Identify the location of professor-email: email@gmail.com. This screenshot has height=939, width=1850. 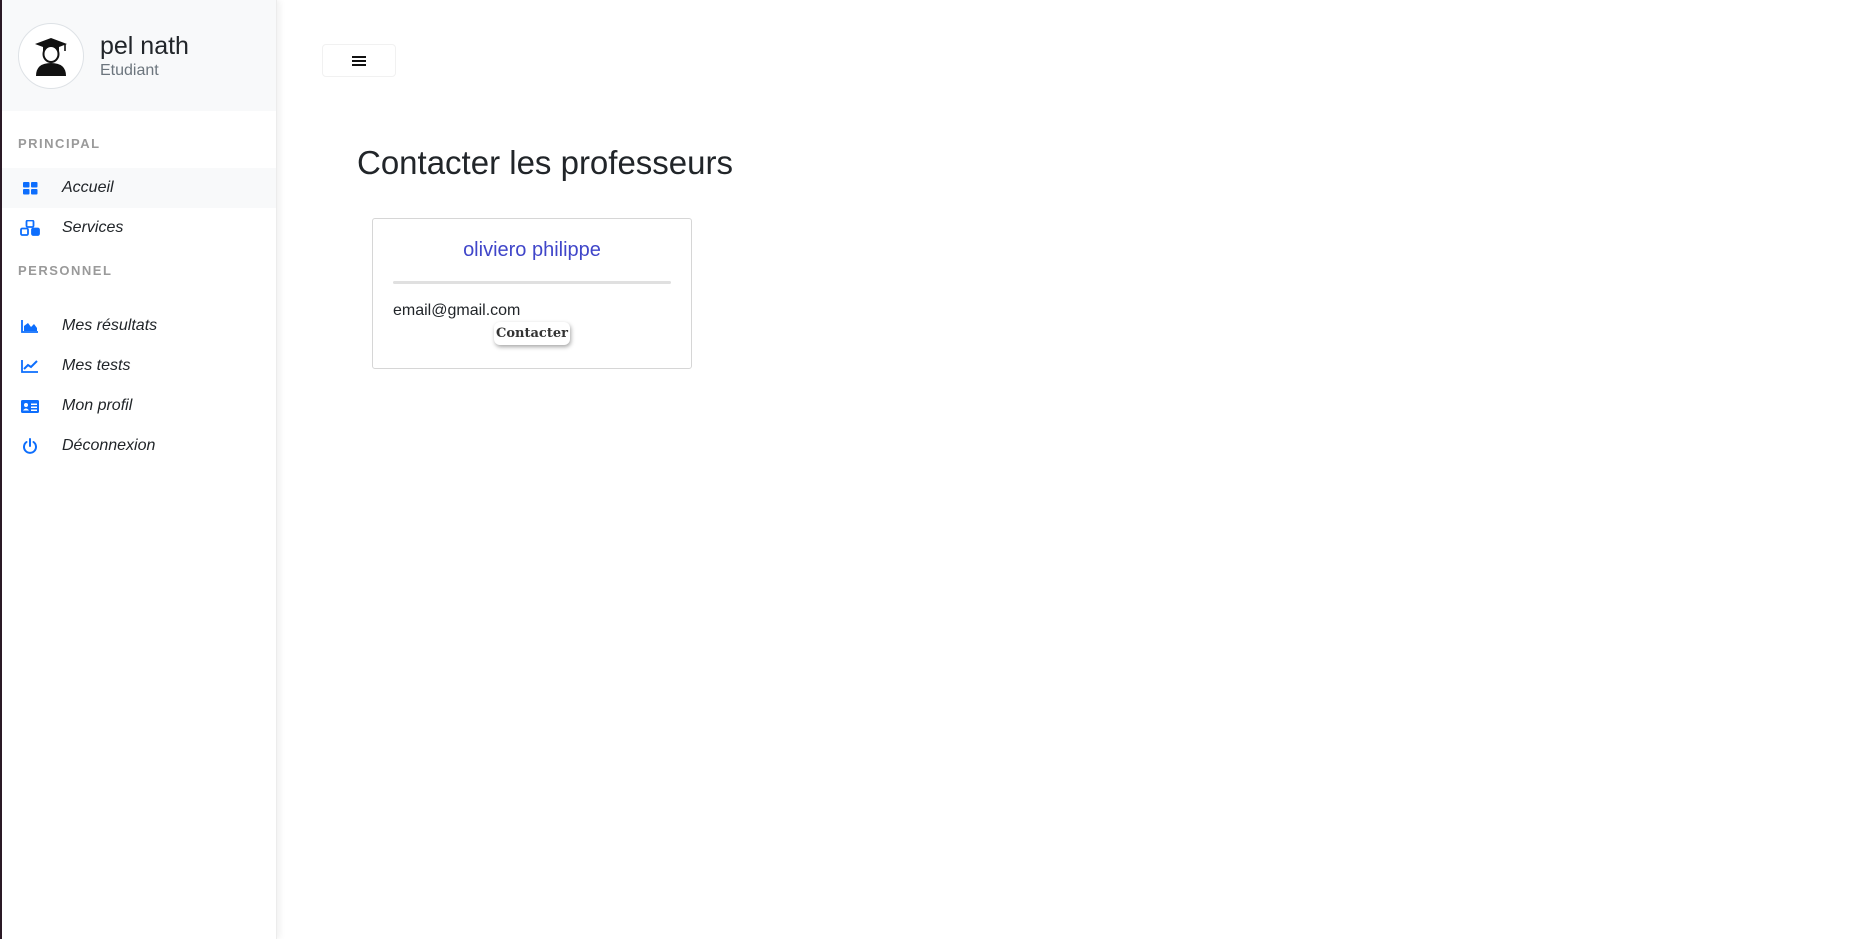
(457, 310).